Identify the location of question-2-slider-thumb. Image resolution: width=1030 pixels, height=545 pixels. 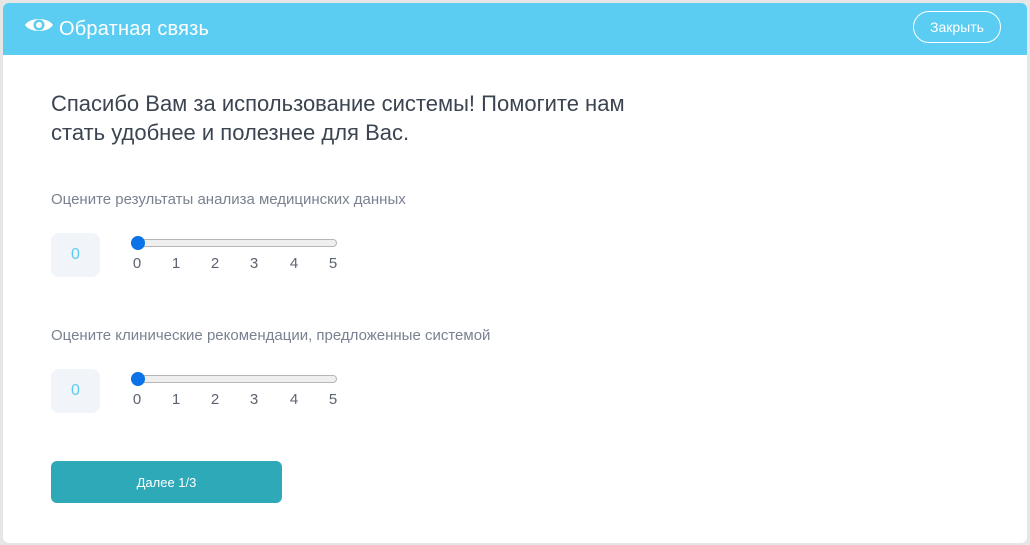
(138, 379).